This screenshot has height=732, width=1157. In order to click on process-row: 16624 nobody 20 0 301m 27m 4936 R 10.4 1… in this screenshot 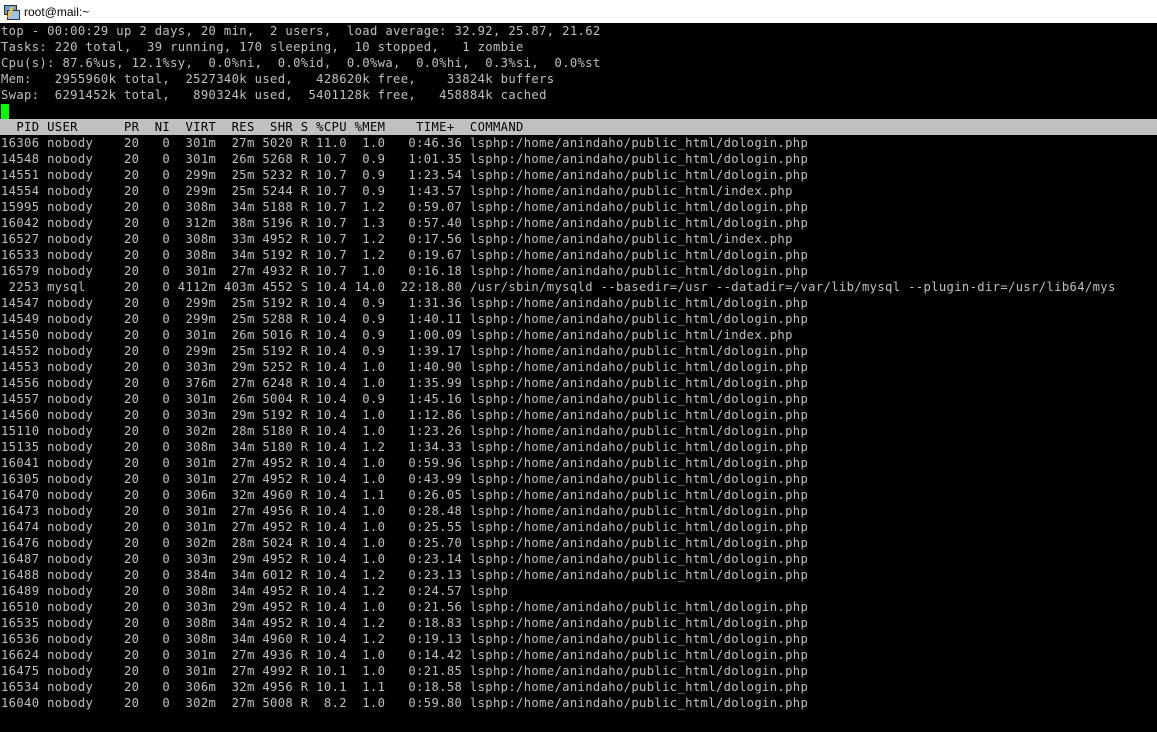, I will do `click(405, 655)`.